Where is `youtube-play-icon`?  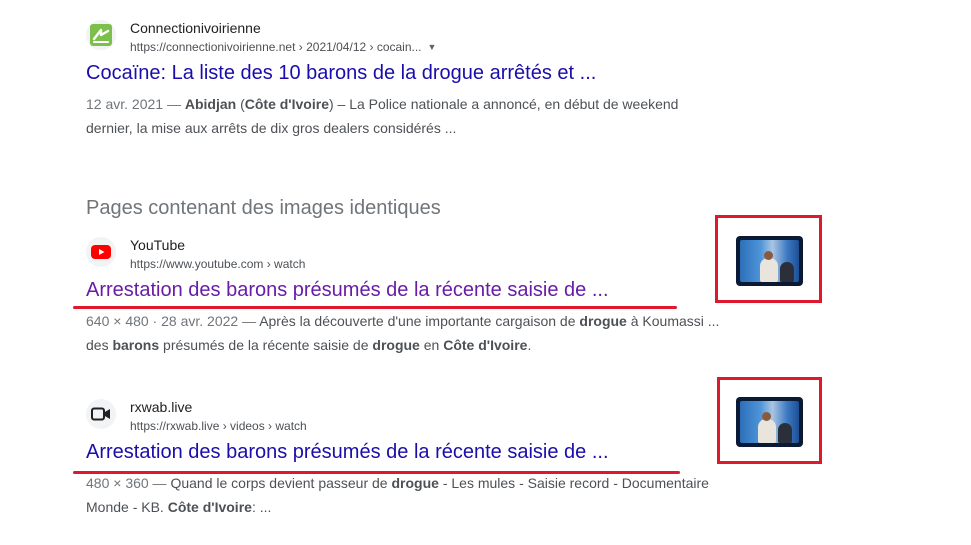 youtube-play-icon is located at coordinates (101, 252).